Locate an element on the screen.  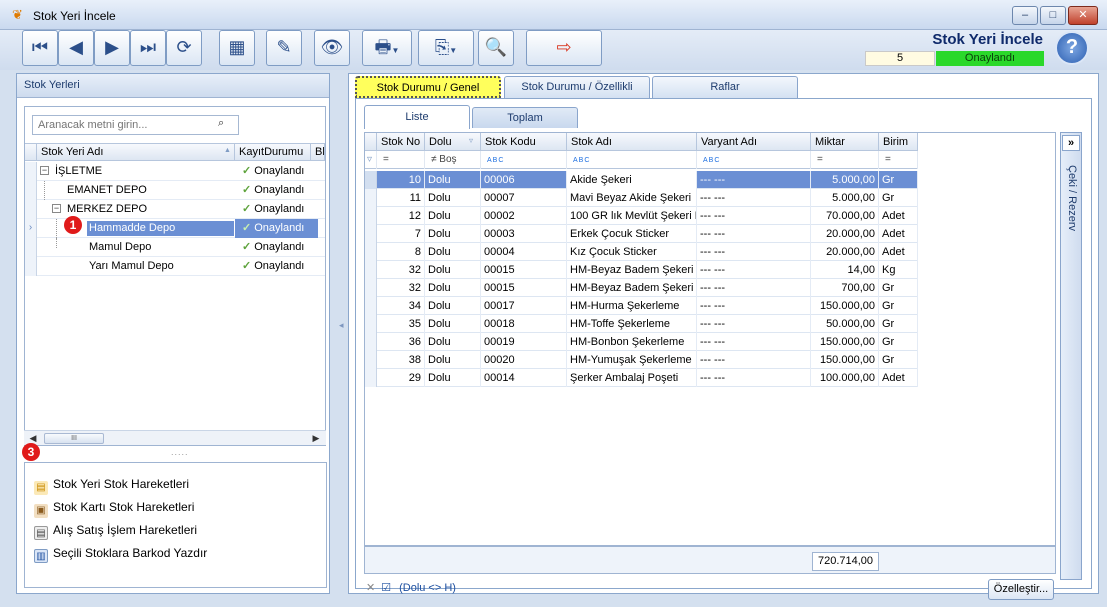
cell-stock-no: 7 is located at coordinates (401, 234).